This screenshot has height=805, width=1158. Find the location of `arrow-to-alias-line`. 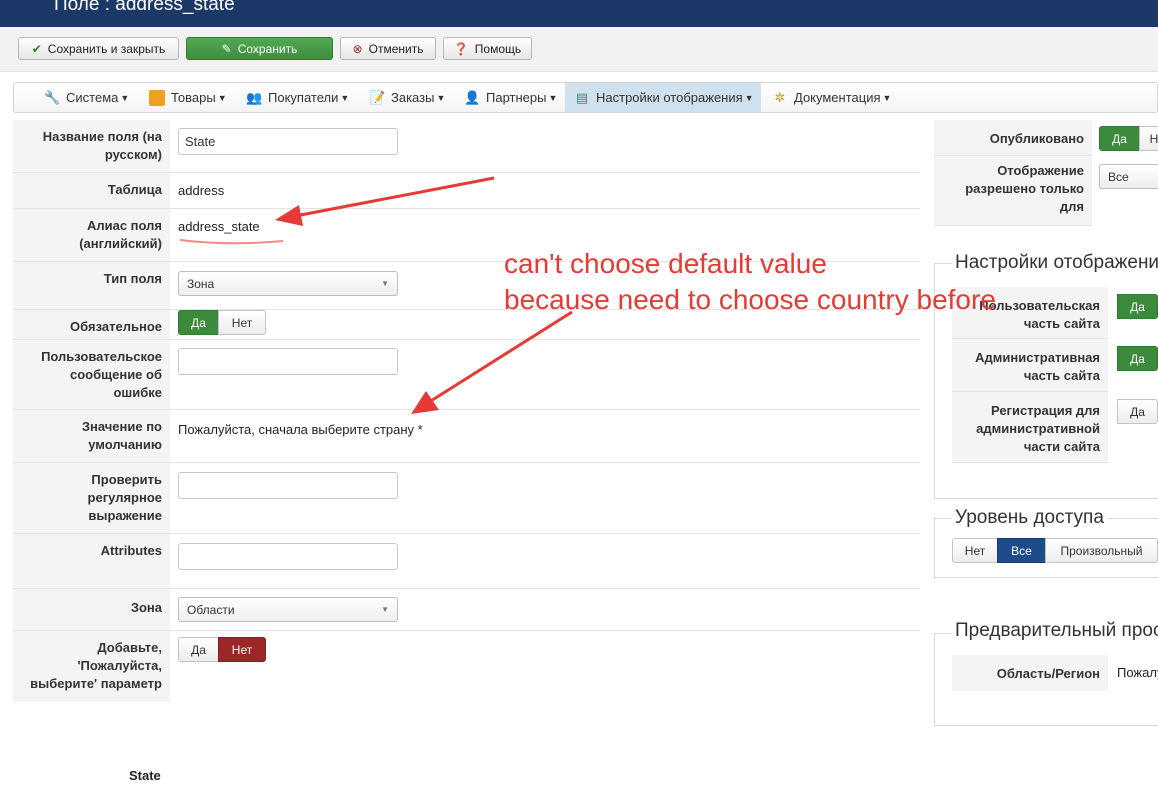

arrow-to-alias-line is located at coordinates (392, 197).